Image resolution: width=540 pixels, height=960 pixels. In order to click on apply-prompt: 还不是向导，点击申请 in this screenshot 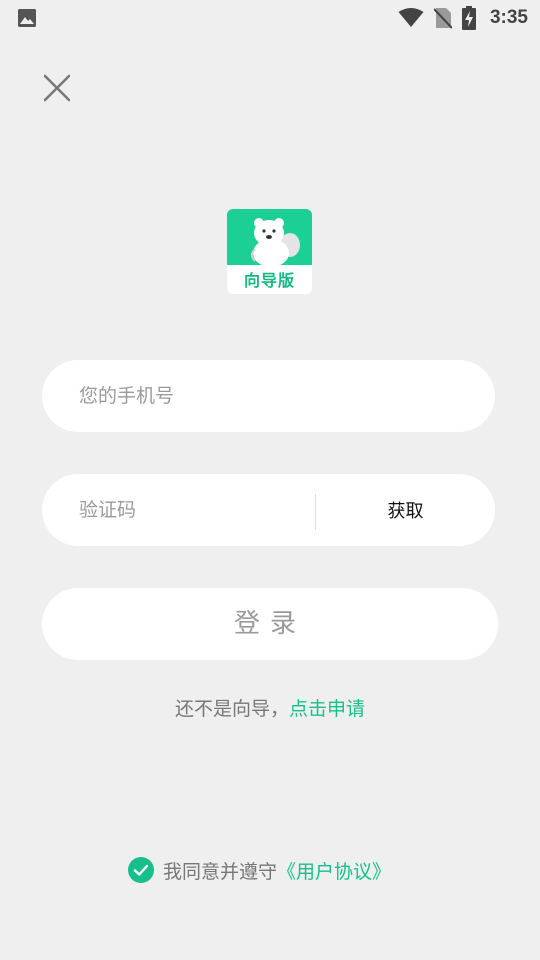, I will do `click(270, 707)`.